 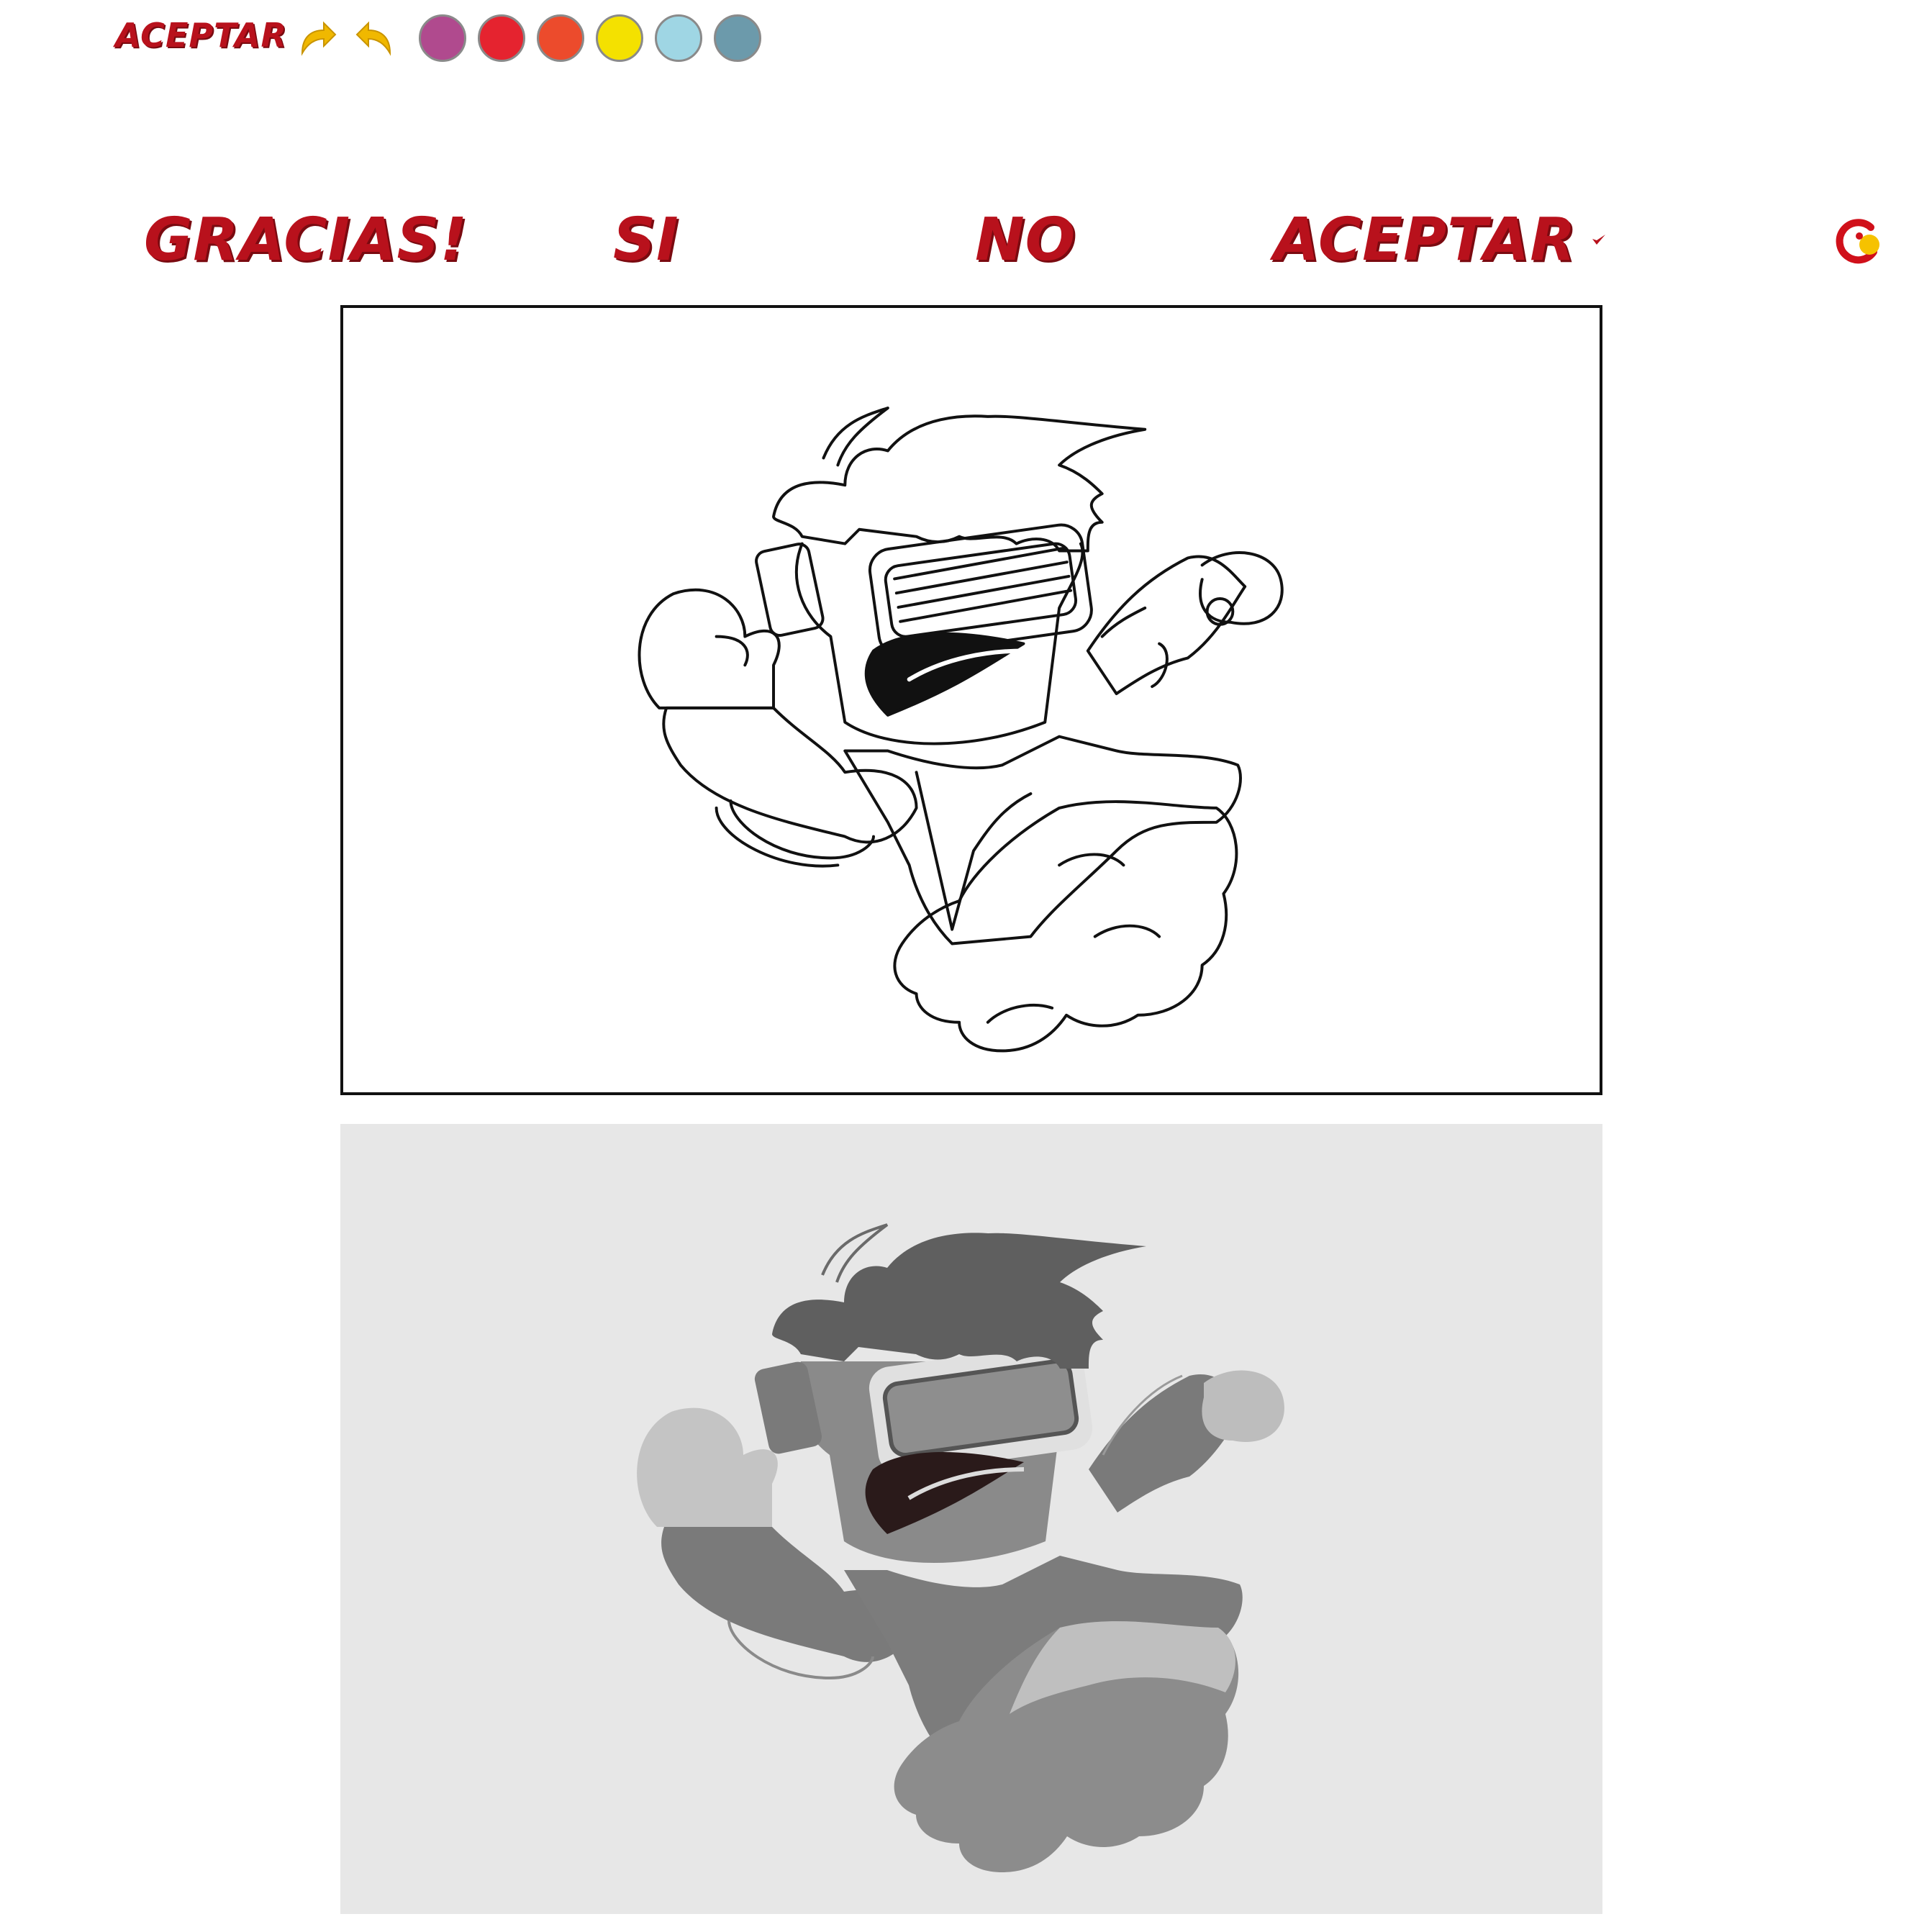 I want to click on preview-left-fist, so click(x=707, y=1467).